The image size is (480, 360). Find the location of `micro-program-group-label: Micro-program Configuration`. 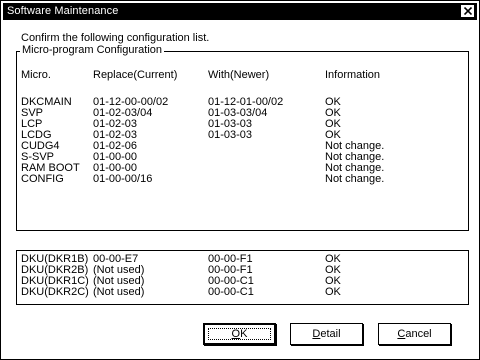

micro-program-group-label: Micro-program Configuration is located at coordinates (92, 50).